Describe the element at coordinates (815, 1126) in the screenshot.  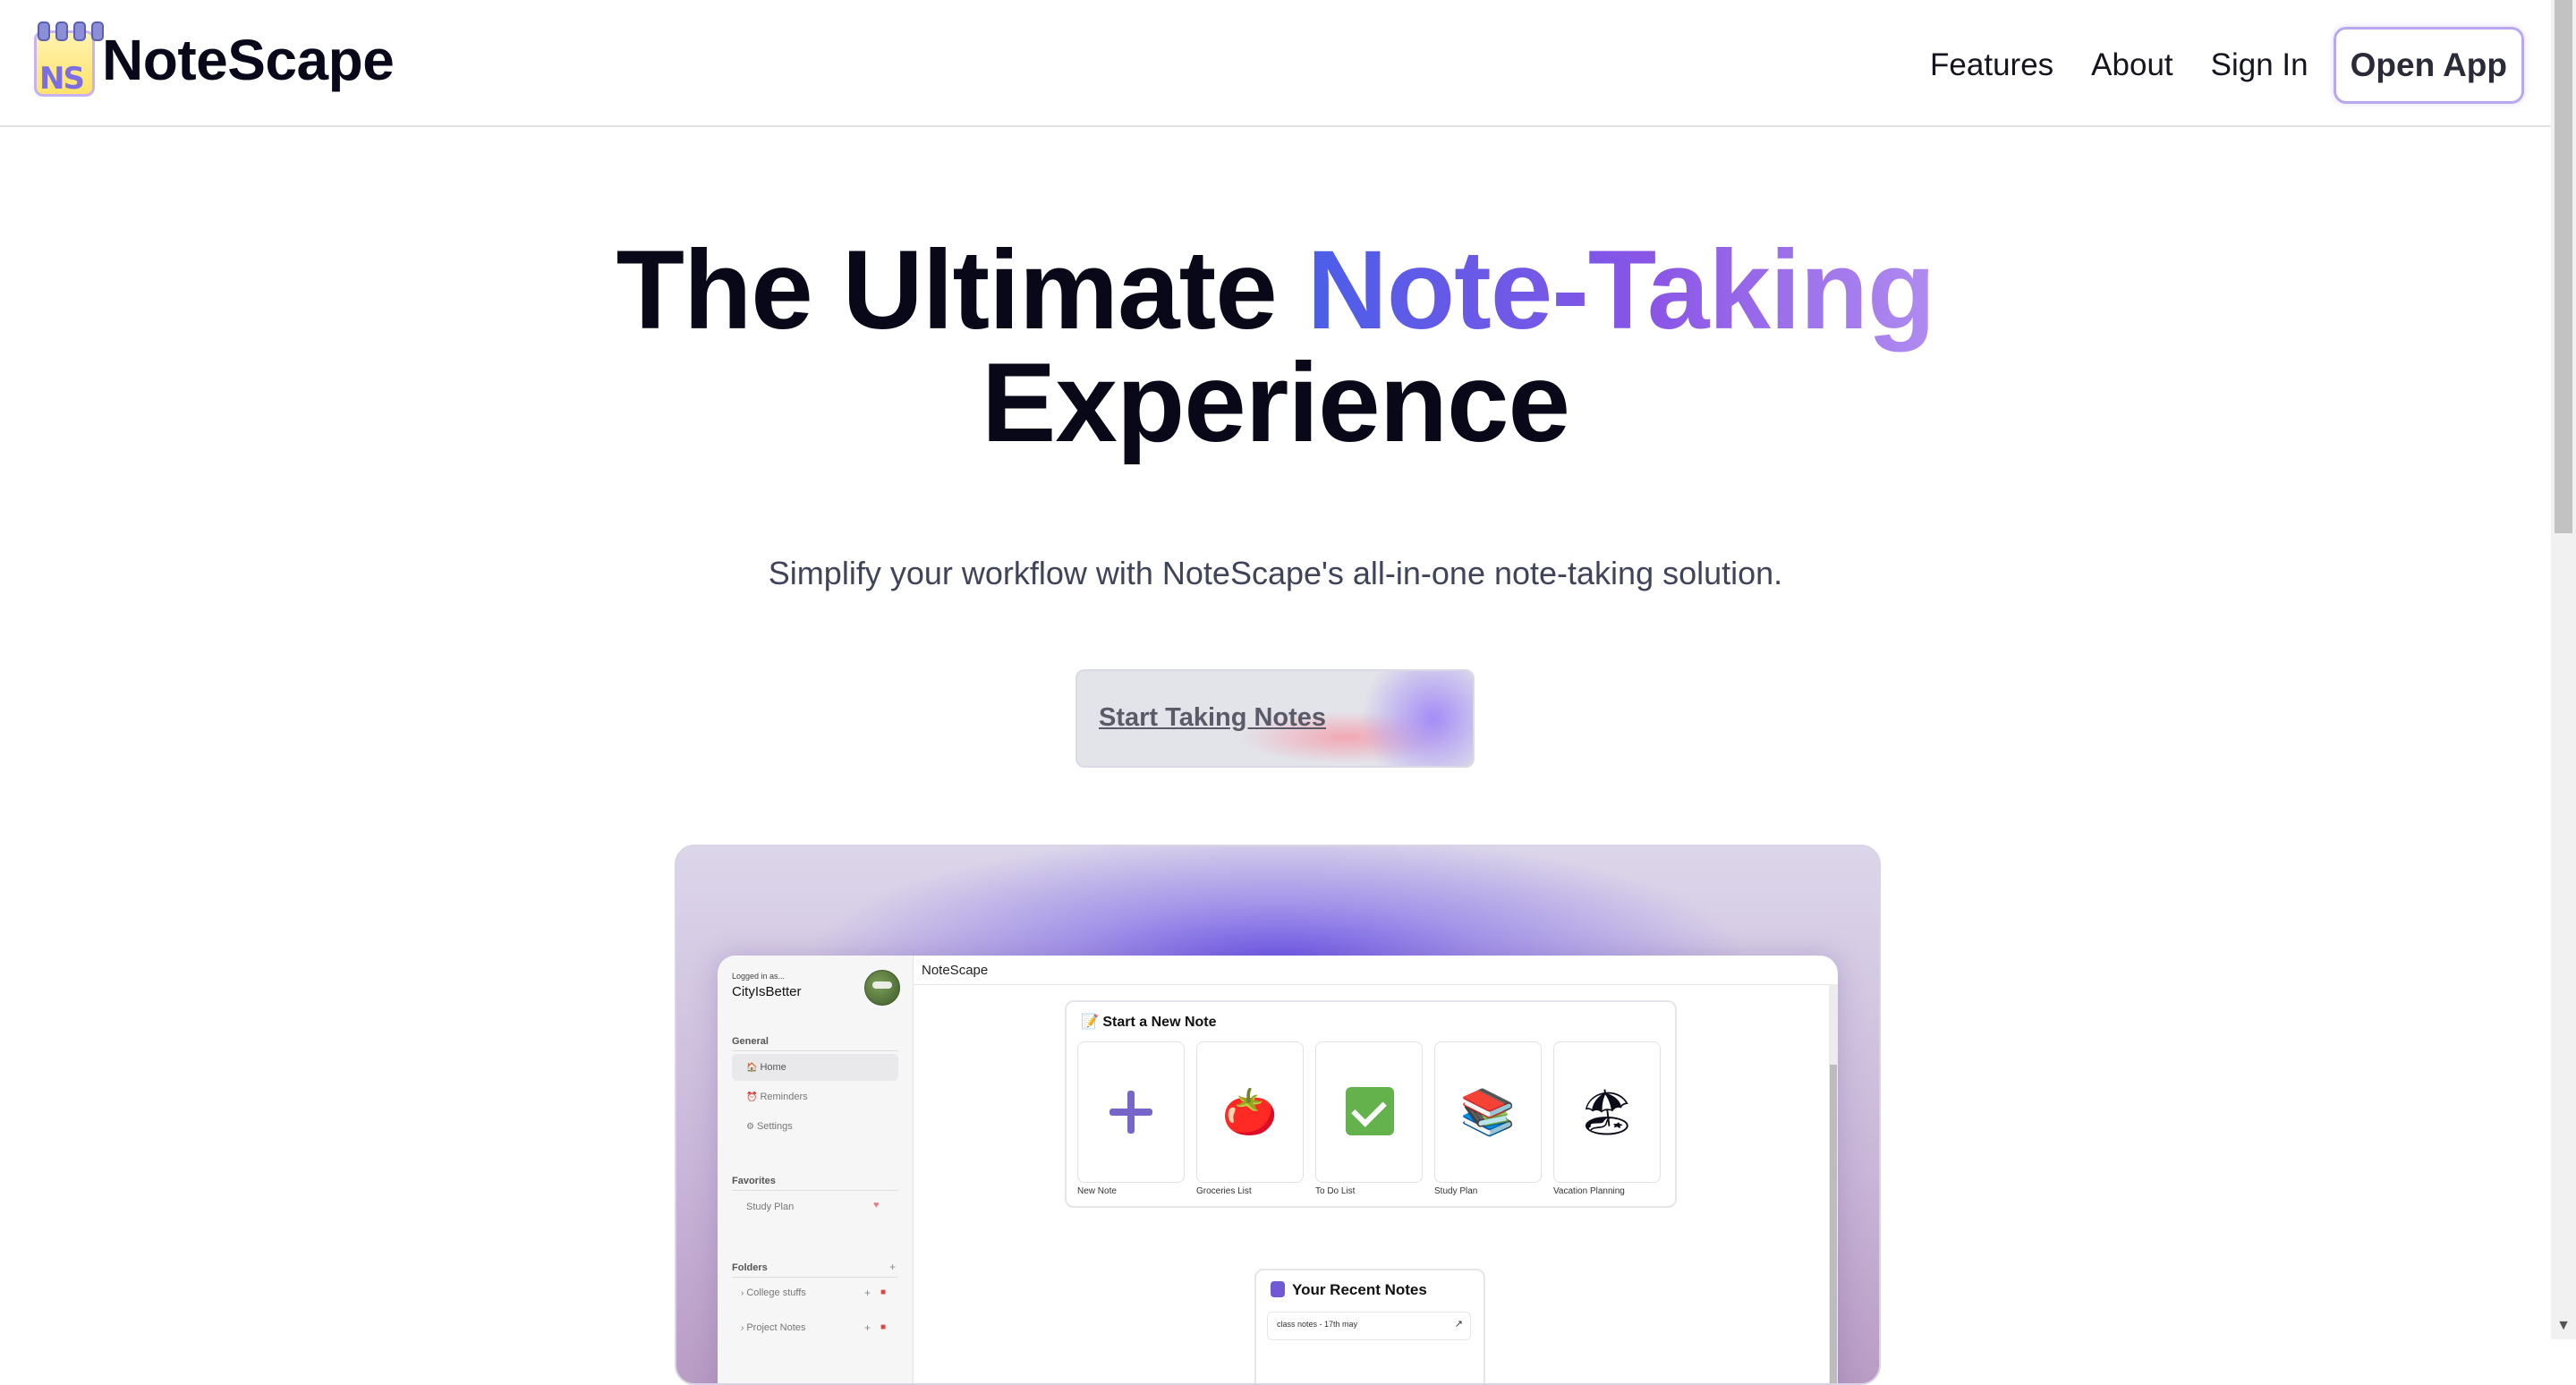
I see `sidebar-item-settings: ⚙ Settings` at that location.